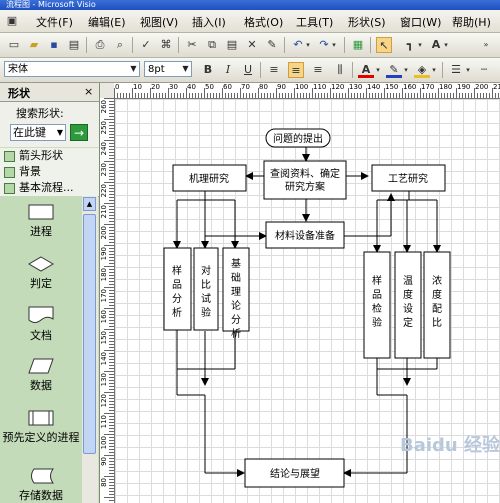 This screenshot has height=503, width=500. Describe the element at coordinates (104, 128) in the screenshot. I see `ruler-label: 250` at that location.